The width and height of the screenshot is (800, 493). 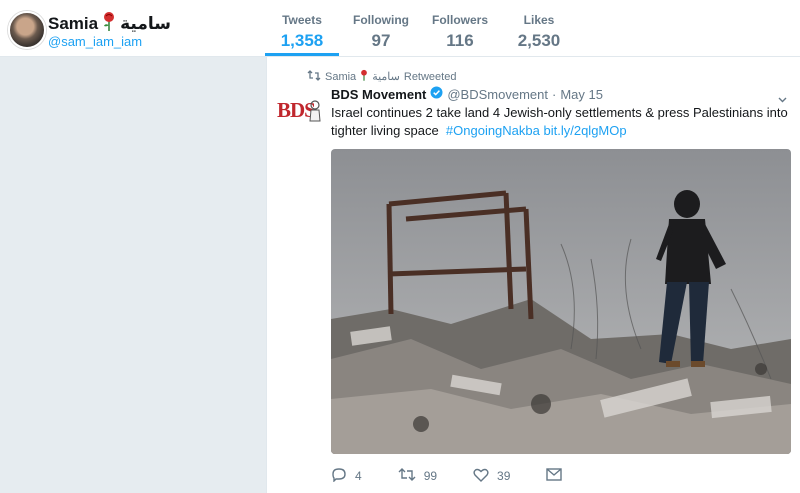 I want to click on like-button: 39, so click(x=491, y=476).